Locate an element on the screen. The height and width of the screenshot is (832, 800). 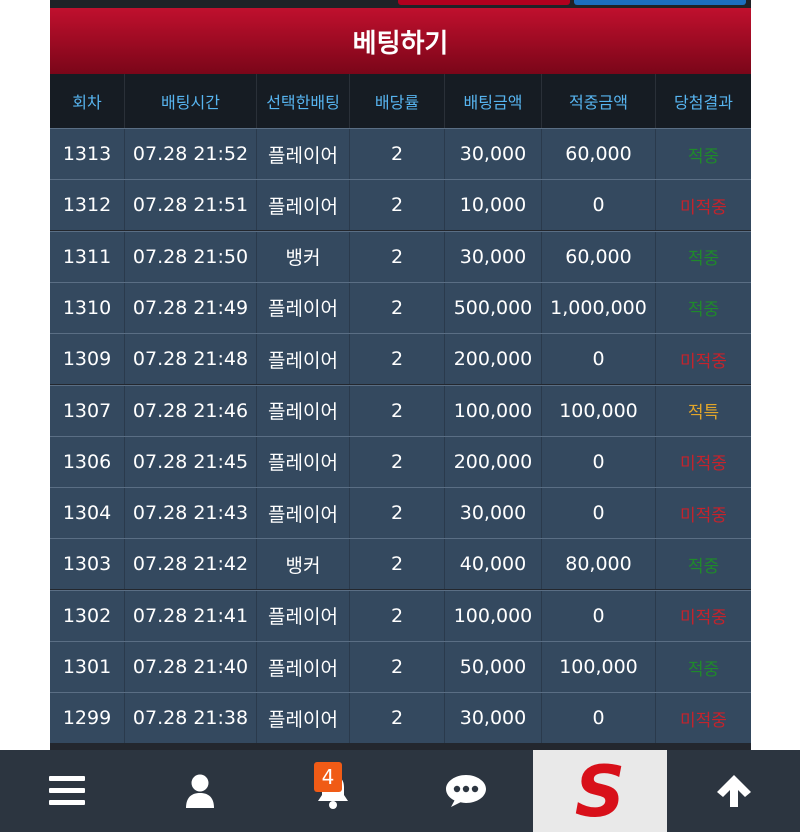
round-cell: 1299 is located at coordinates (87, 718).